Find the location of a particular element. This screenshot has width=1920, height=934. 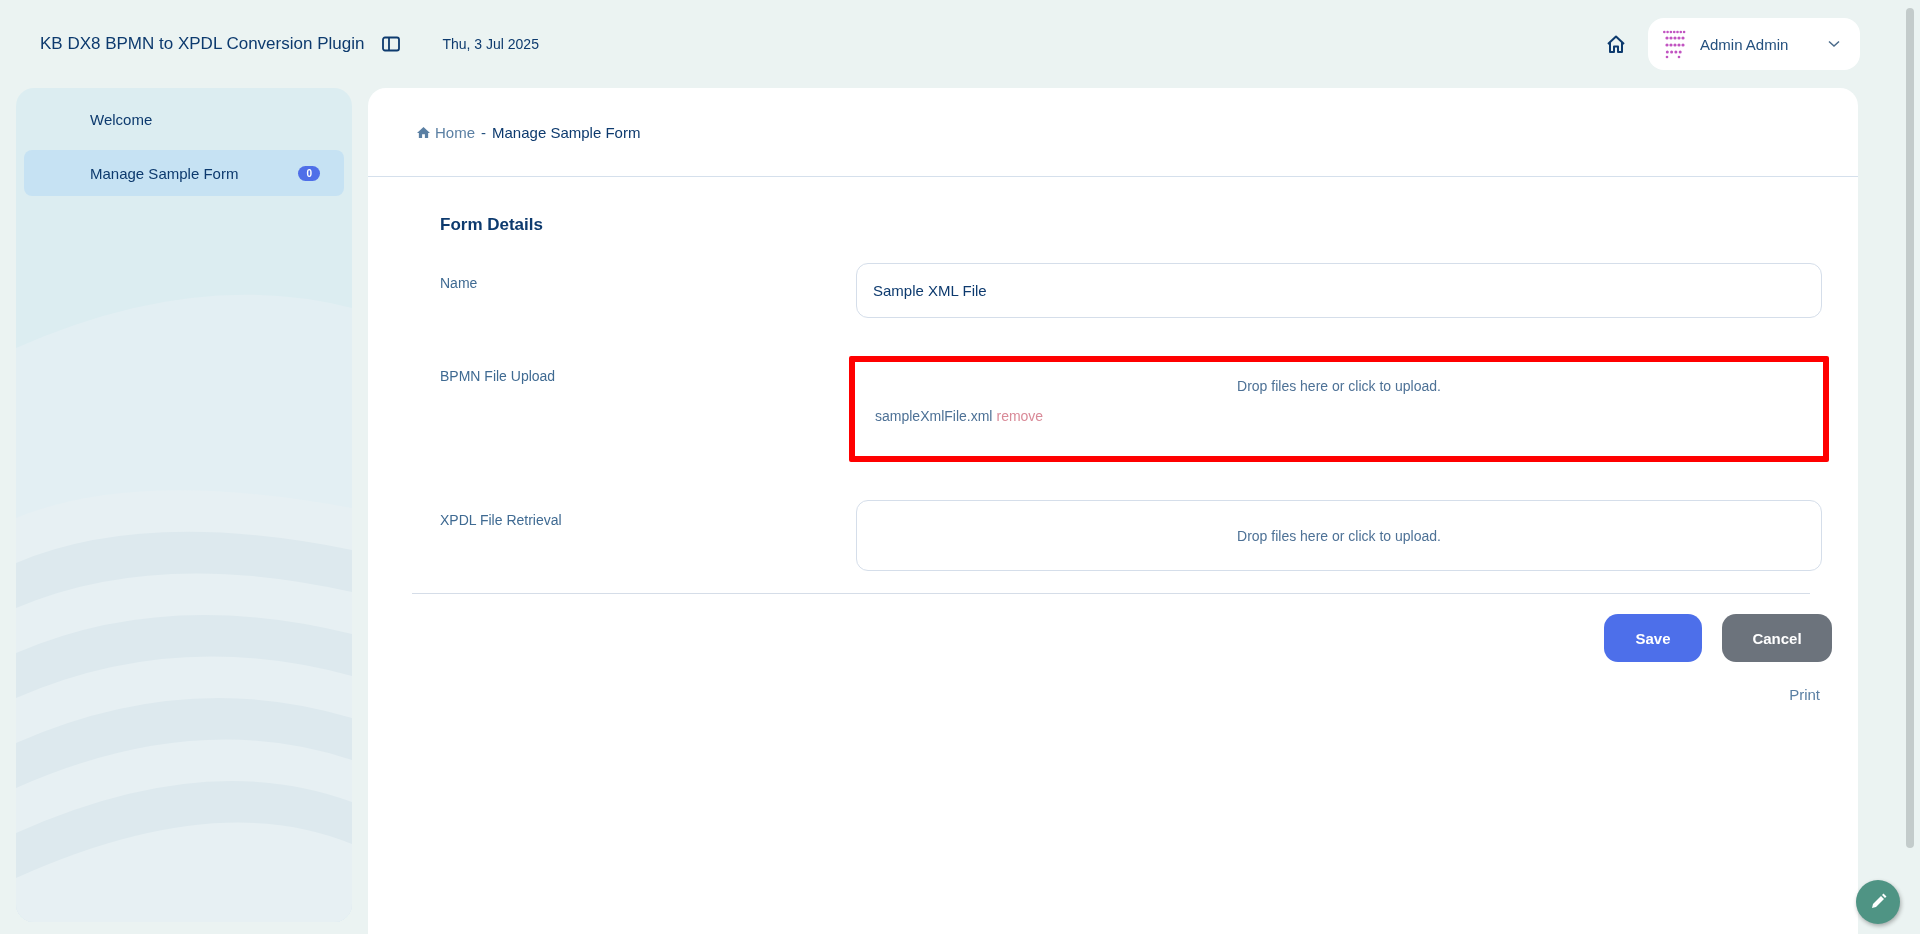

sidebar-item: Manage Sample Form 0 is located at coordinates (184, 173).